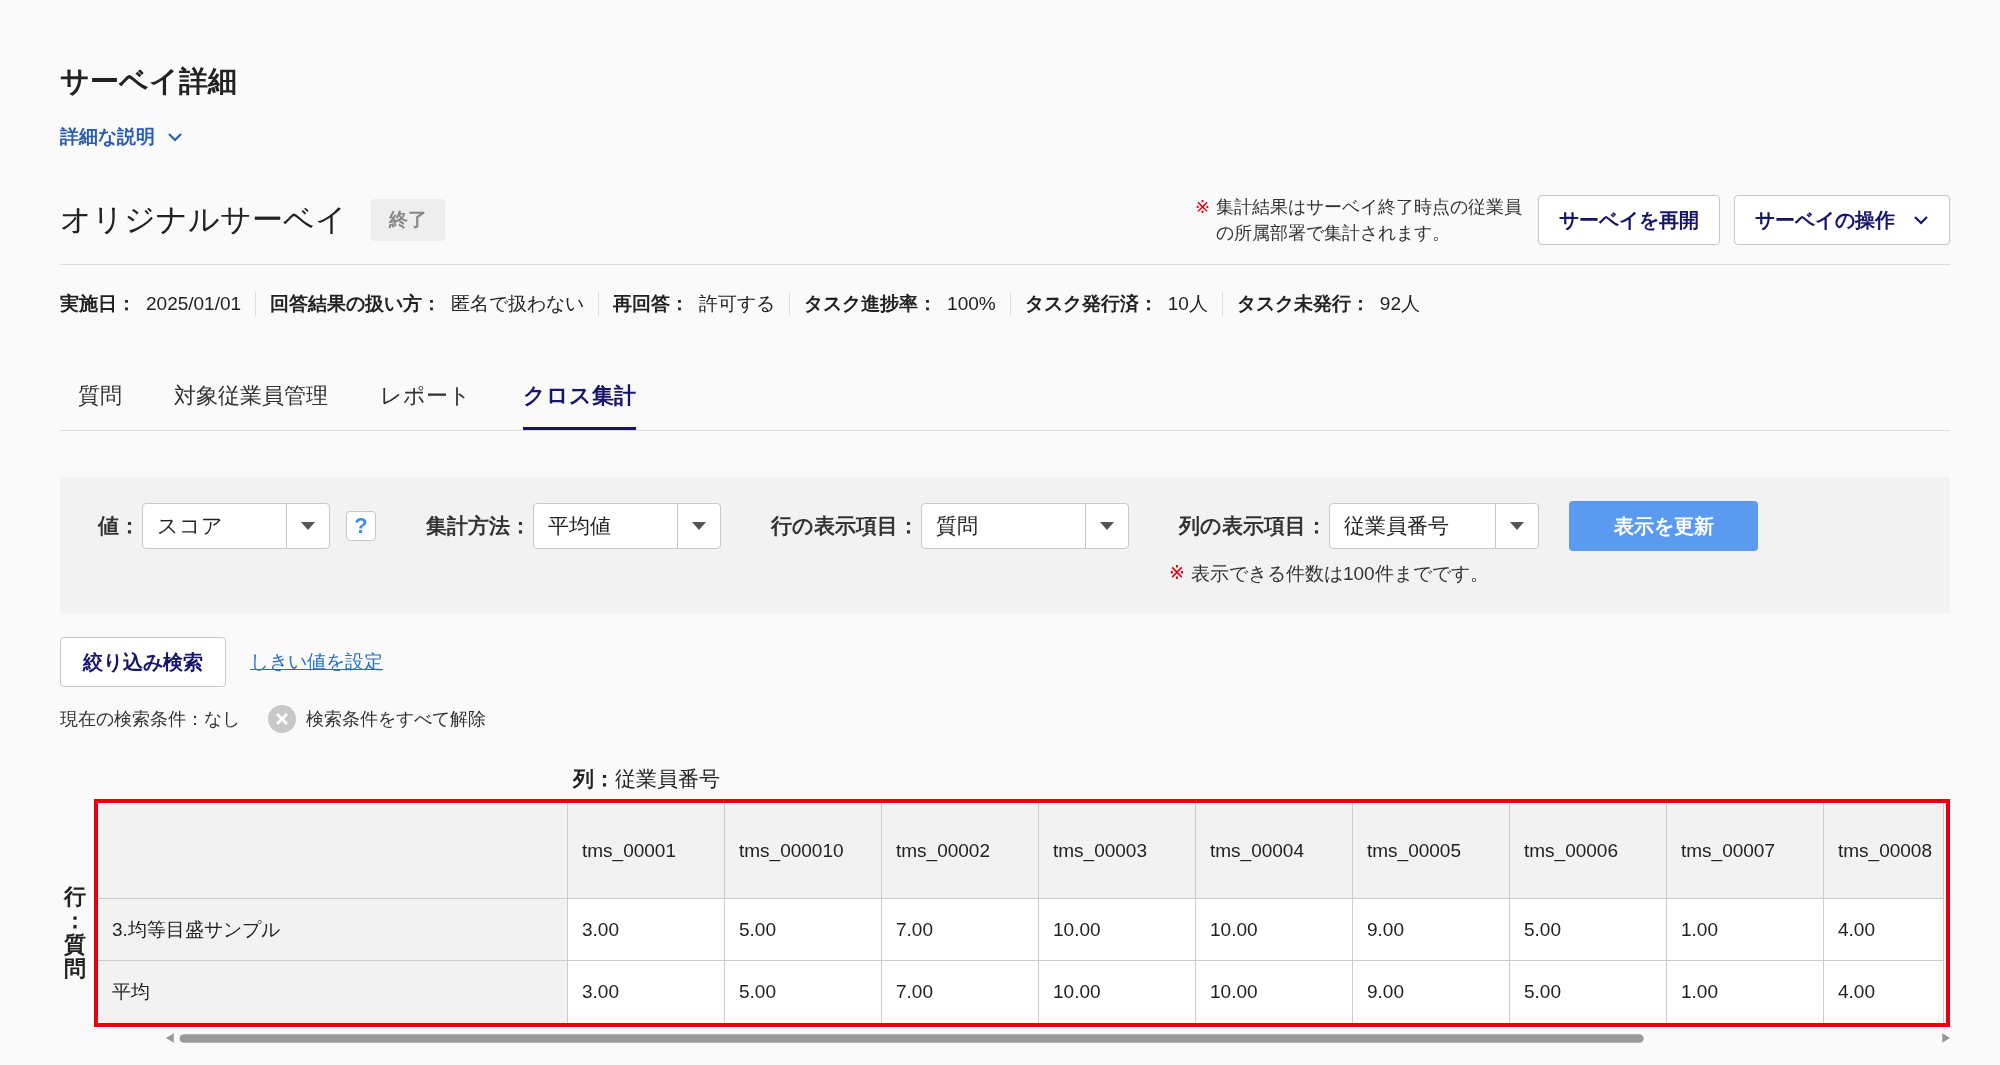 The image size is (2000, 1065). I want to click on chevron-down-icon, so click(1921, 220).